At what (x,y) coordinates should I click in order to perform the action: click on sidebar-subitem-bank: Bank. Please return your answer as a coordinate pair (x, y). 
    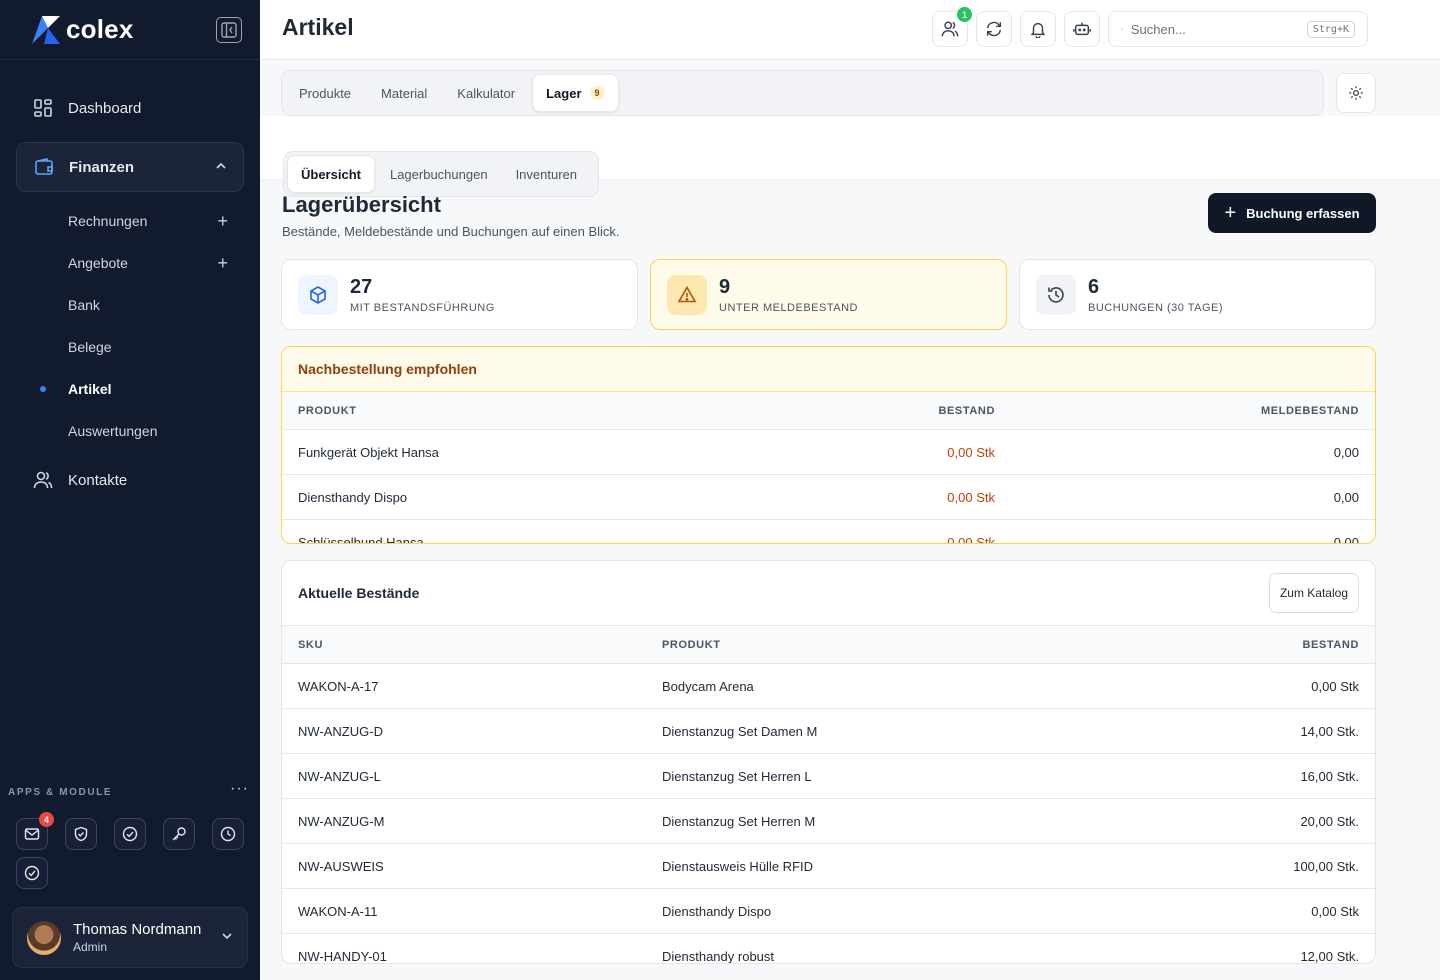
    Looking at the image, I should click on (130, 305).